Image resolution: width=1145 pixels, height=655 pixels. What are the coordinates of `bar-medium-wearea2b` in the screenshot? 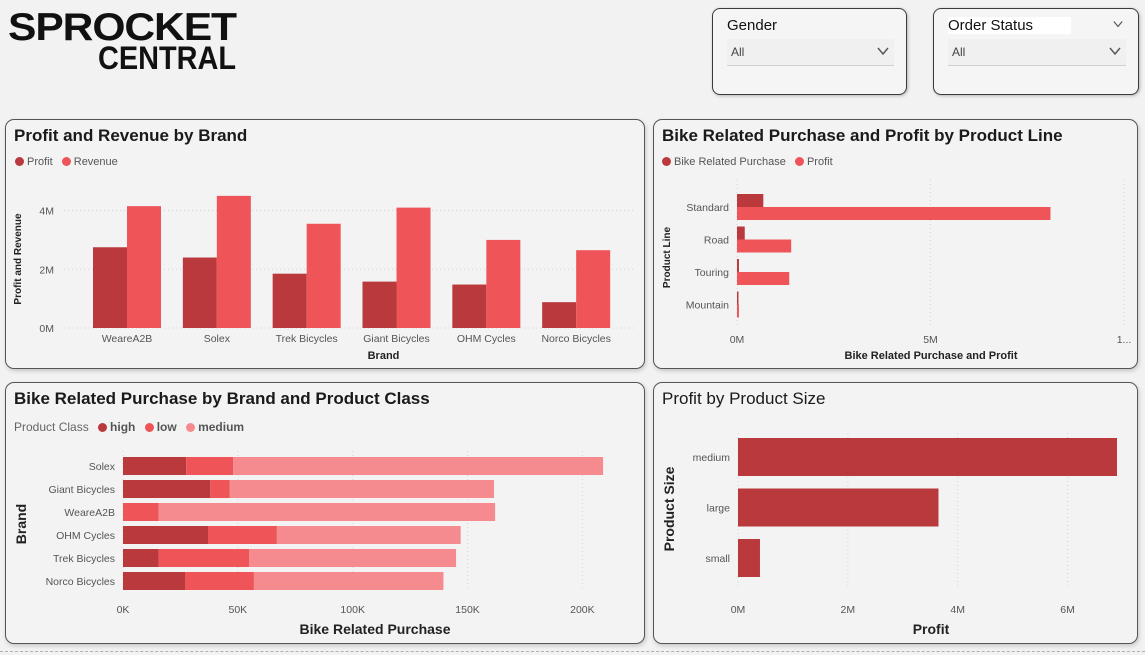 It's located at (327, 512).